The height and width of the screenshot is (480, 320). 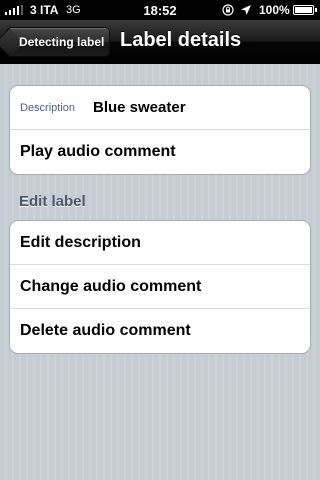 I want to click on delete-audio-comment-label: Delete audio comment, so click(x=105, y=330).